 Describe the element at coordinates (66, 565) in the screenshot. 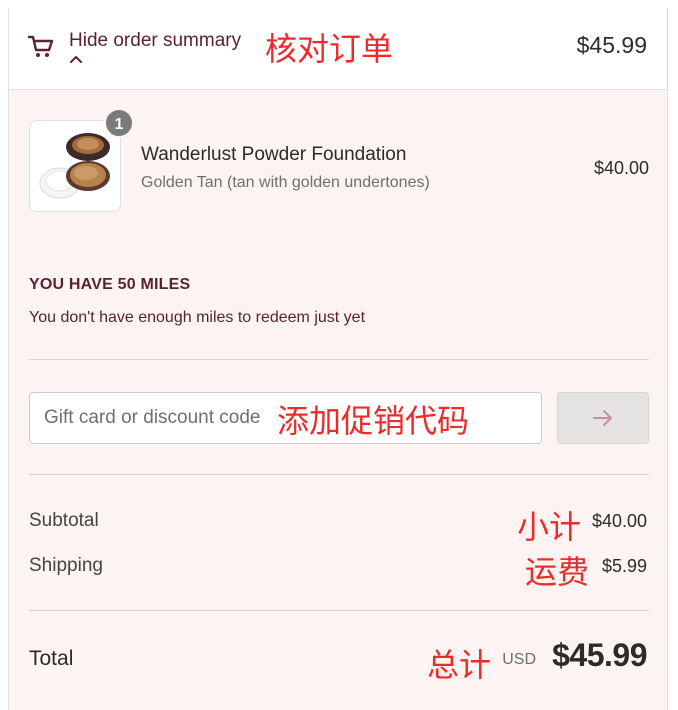

I see `shipping-label: Shipping` at that location.